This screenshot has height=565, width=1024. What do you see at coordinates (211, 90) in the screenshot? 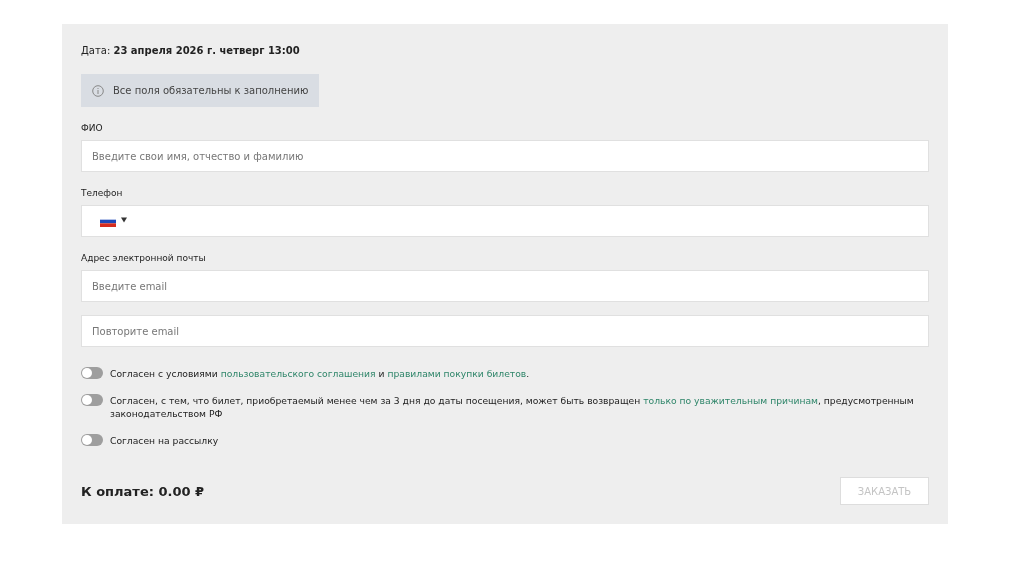
I see `notice-text: Все поля обязательны к заполнению` at bounding box center [211, 90].